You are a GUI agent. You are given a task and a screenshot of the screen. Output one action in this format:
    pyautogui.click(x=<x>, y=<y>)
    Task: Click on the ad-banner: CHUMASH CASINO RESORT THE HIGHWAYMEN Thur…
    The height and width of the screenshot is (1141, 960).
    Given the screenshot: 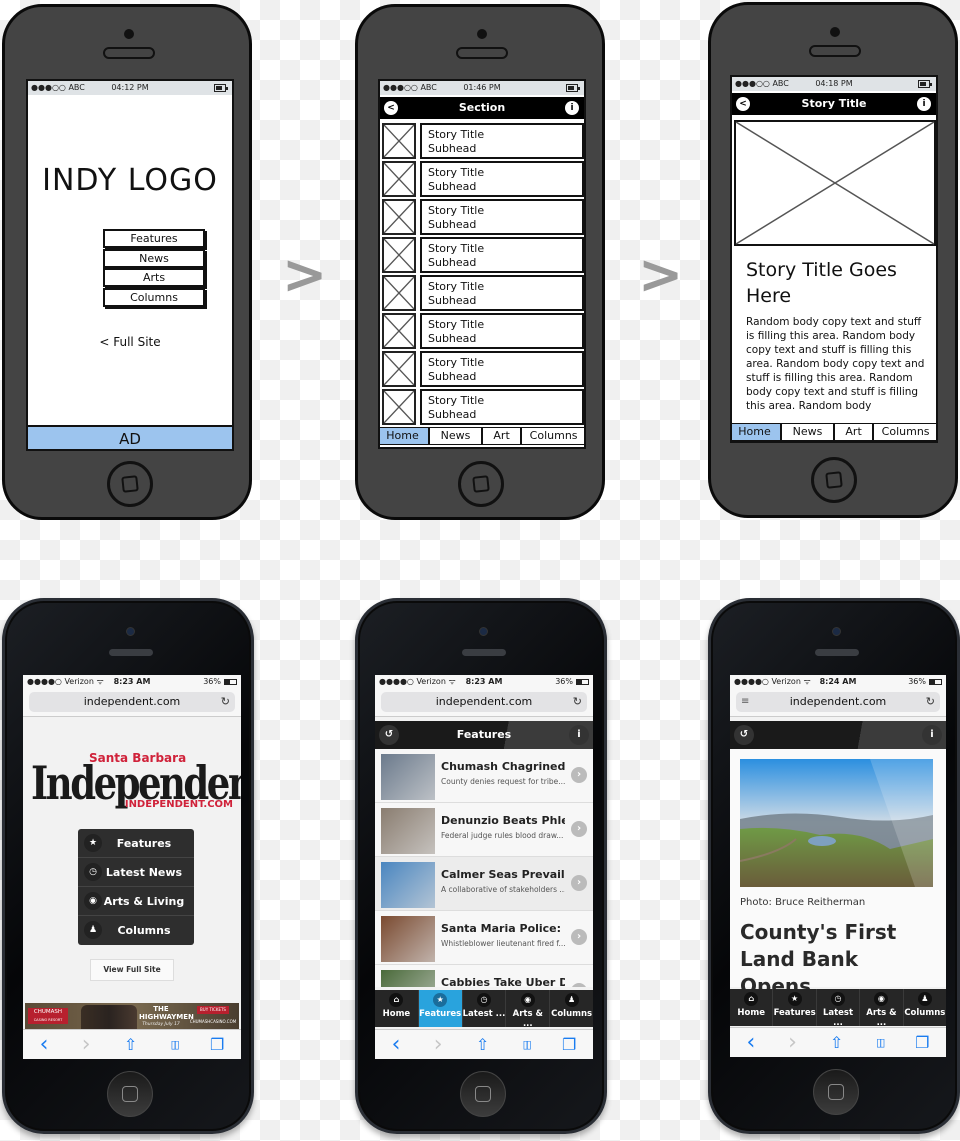 What is the action you would take?
    pyautogui.click(x=132, y=1016)
    